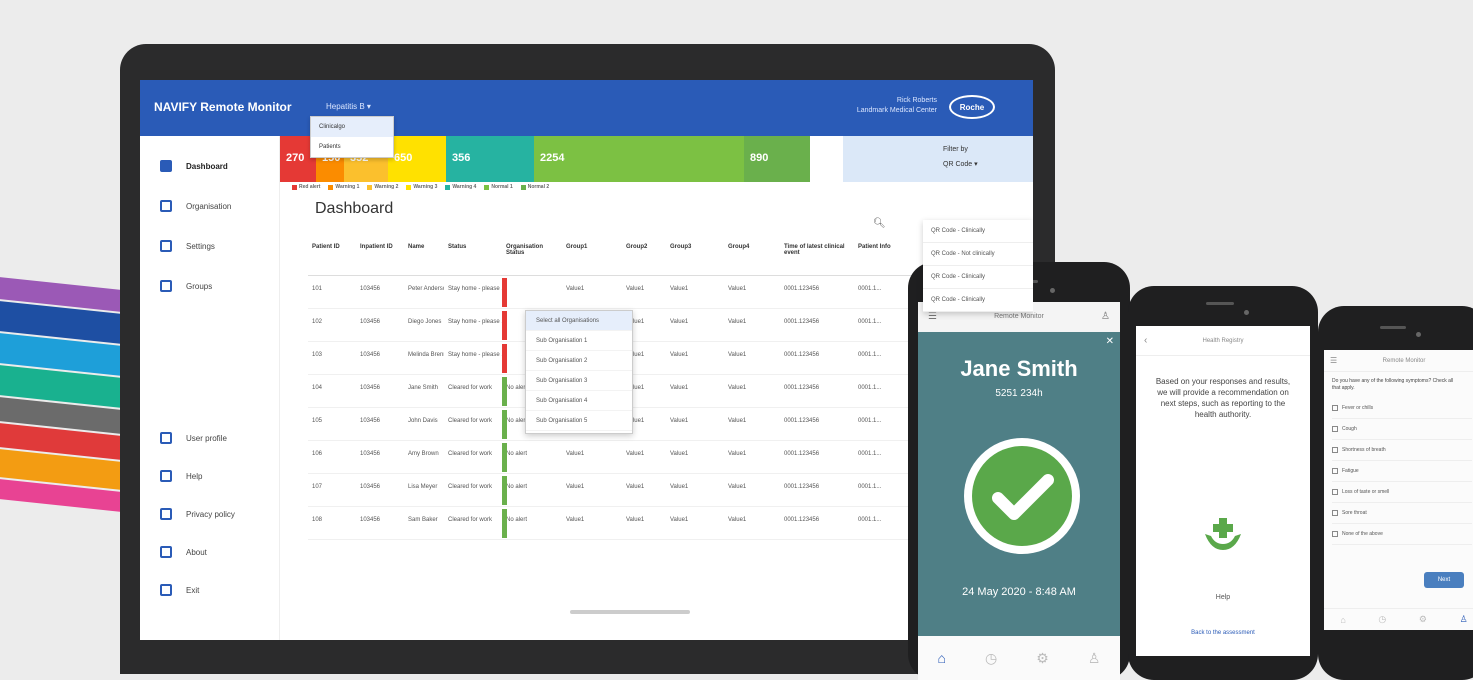  What do you see at coordinates (179, 590) in the screenshot?
I see `sidebar-item-exit: Exit` at bounding box center [179, 590].